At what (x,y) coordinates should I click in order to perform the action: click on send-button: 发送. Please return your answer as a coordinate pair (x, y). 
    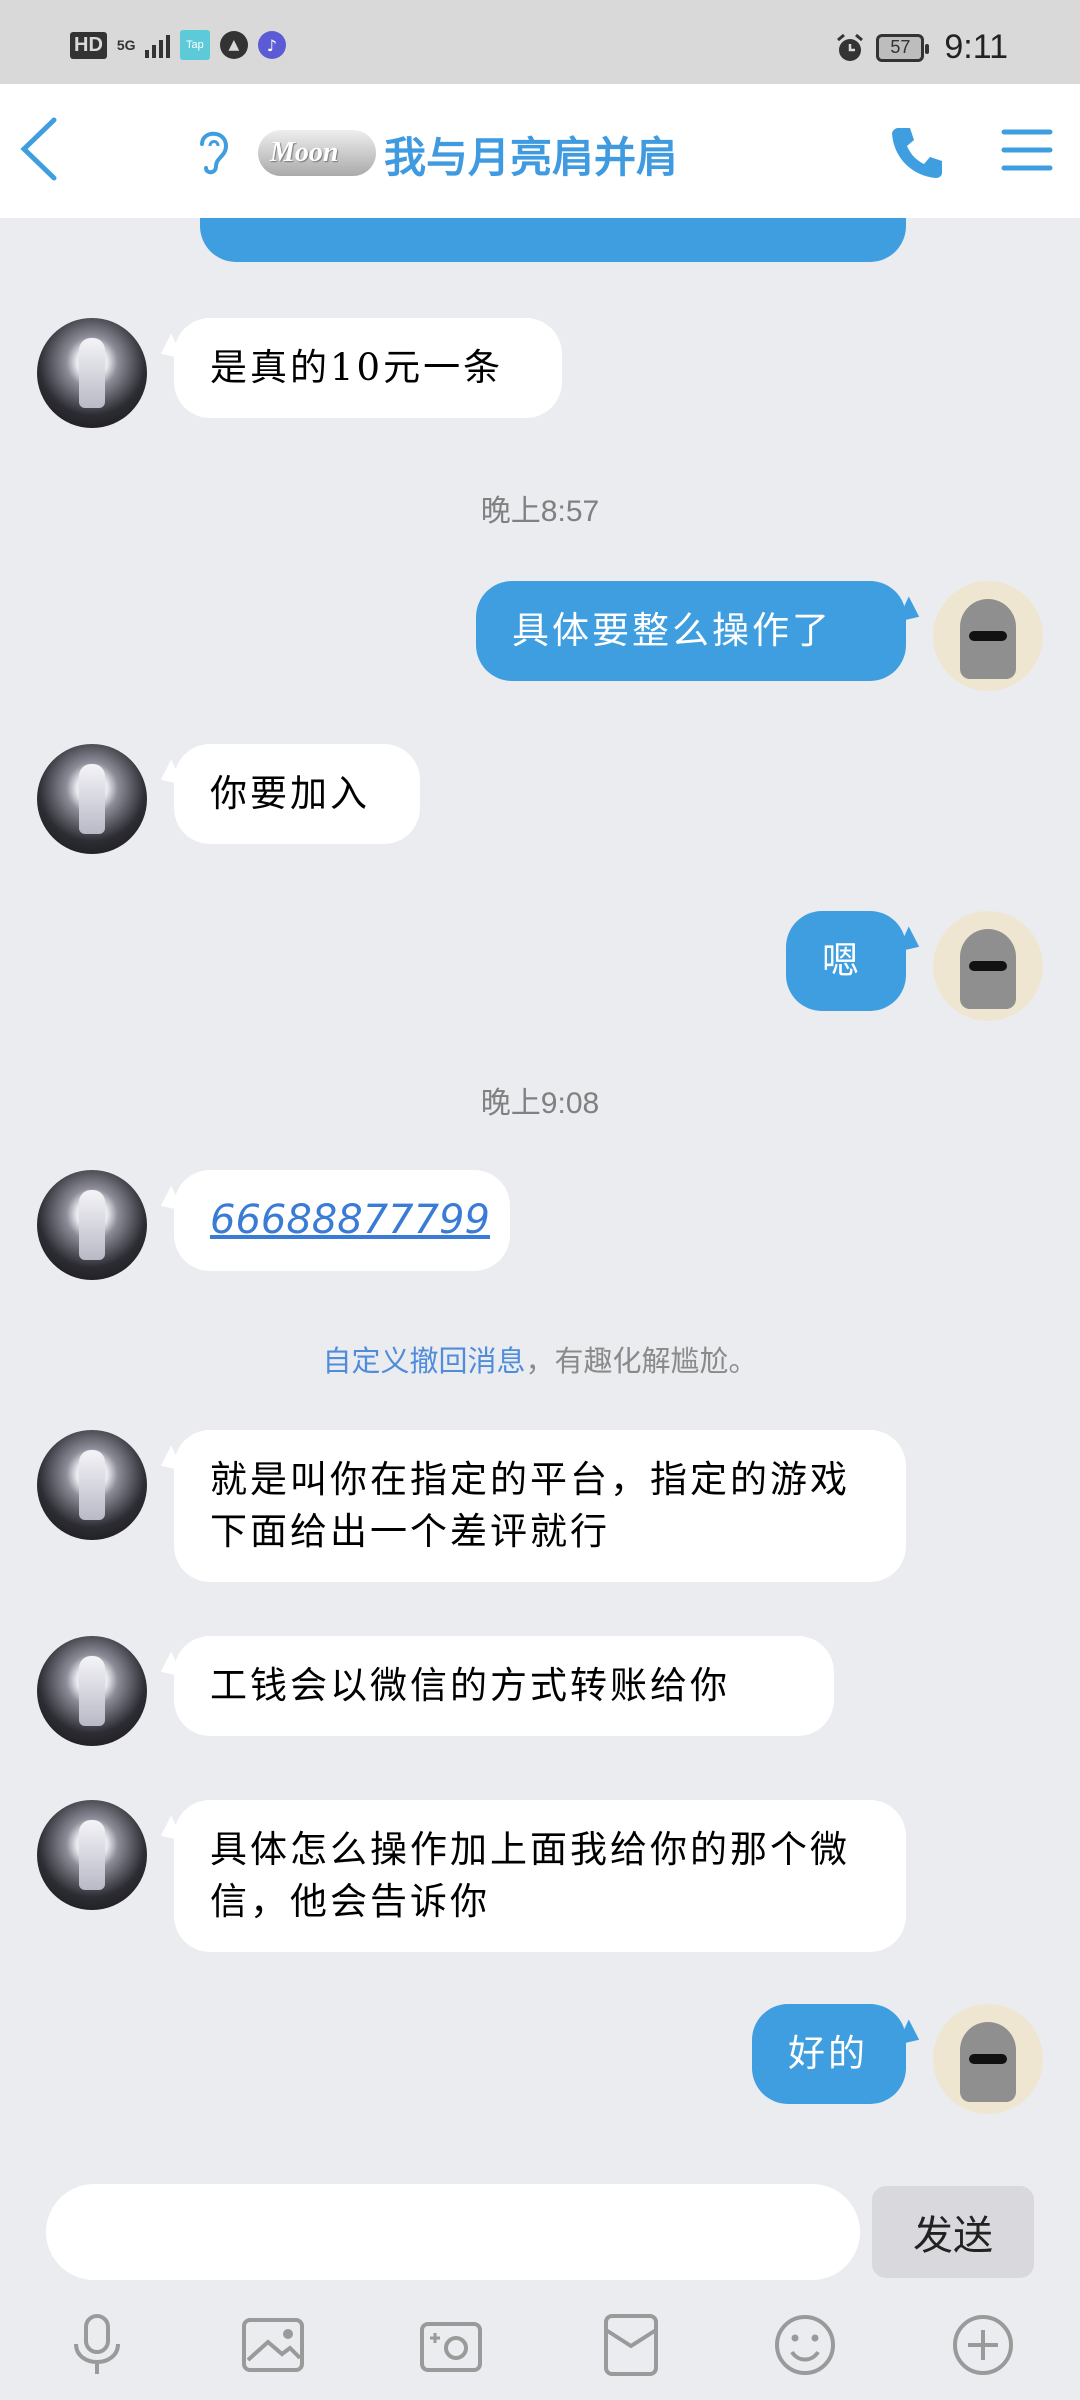
    Looking at the image, I should click on (953, 2232).